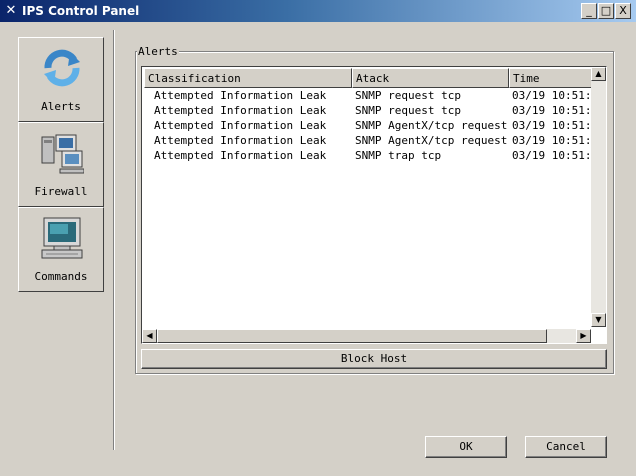 The image size is (636, 476). Describe the element at coordinates (606, 11) in the screenshot. I see `maximize-button: □` at that location.